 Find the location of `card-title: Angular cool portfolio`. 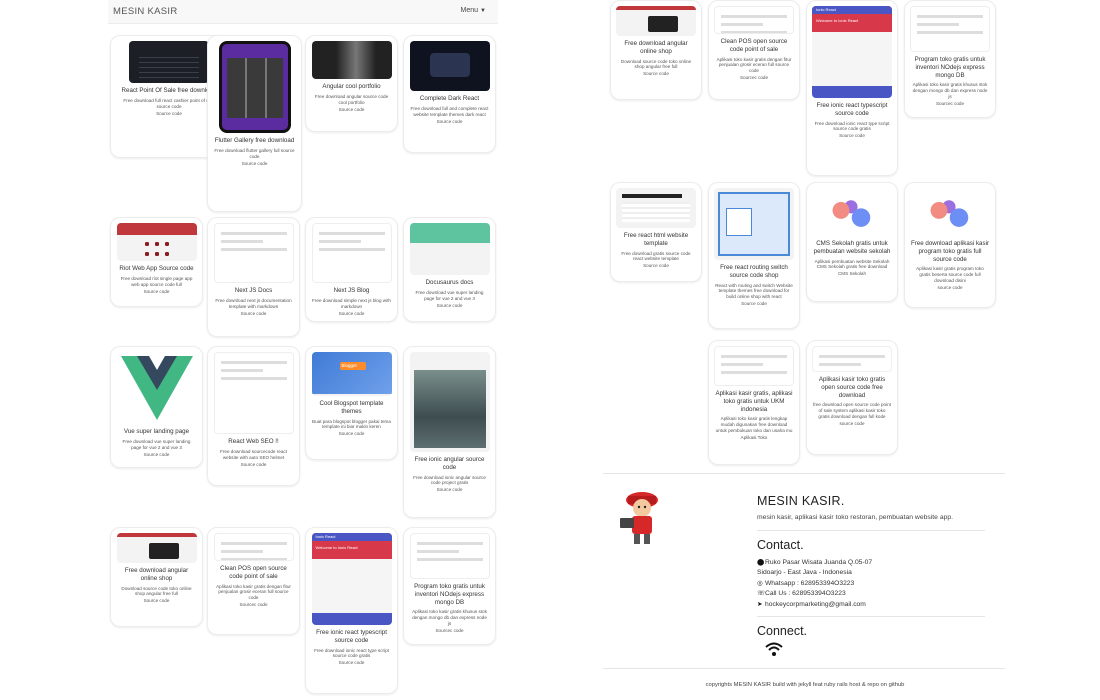

card-title: Angular cool portfolio is located at coordinates (351, 87).